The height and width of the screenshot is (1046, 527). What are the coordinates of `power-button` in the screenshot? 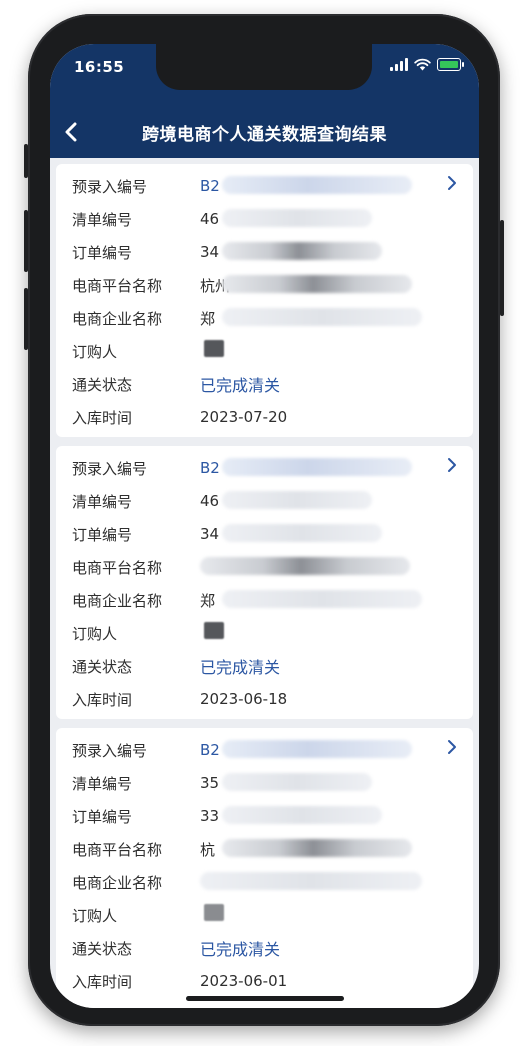 It's located at (502, 268).